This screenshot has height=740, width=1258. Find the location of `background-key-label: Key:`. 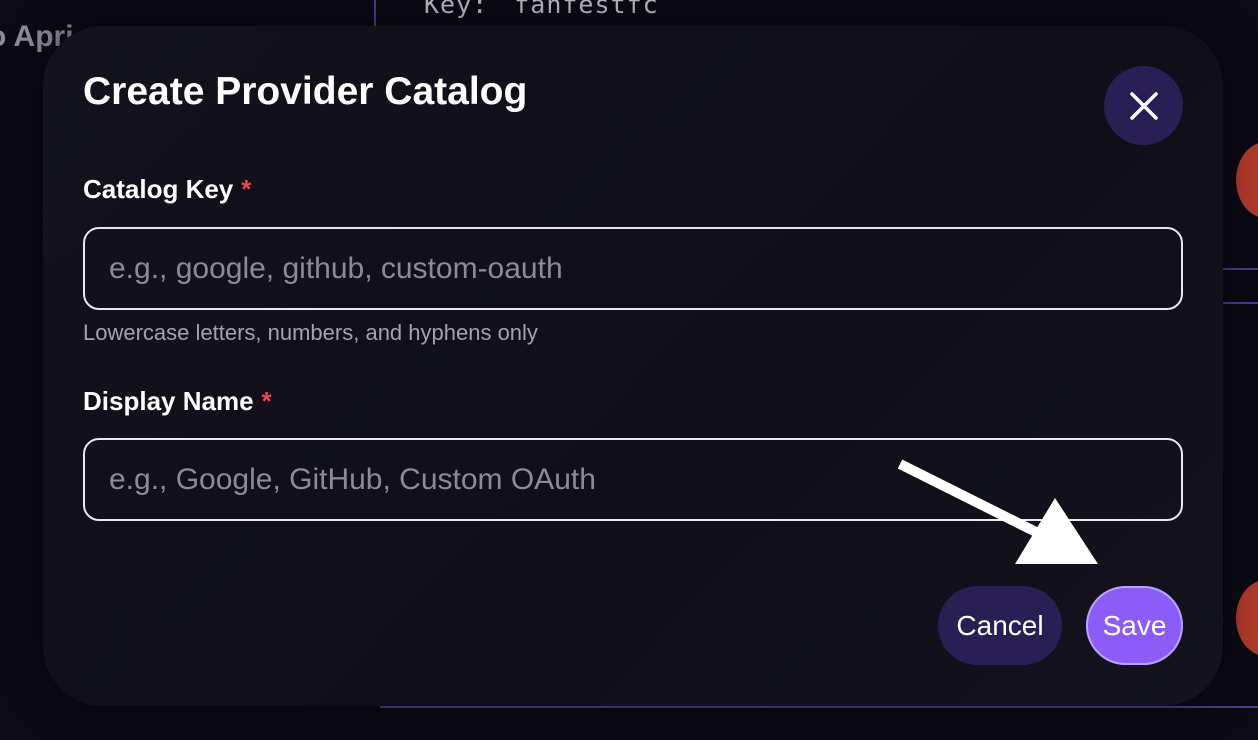

background-key-label: Key: is located at coordinates (456, 9).